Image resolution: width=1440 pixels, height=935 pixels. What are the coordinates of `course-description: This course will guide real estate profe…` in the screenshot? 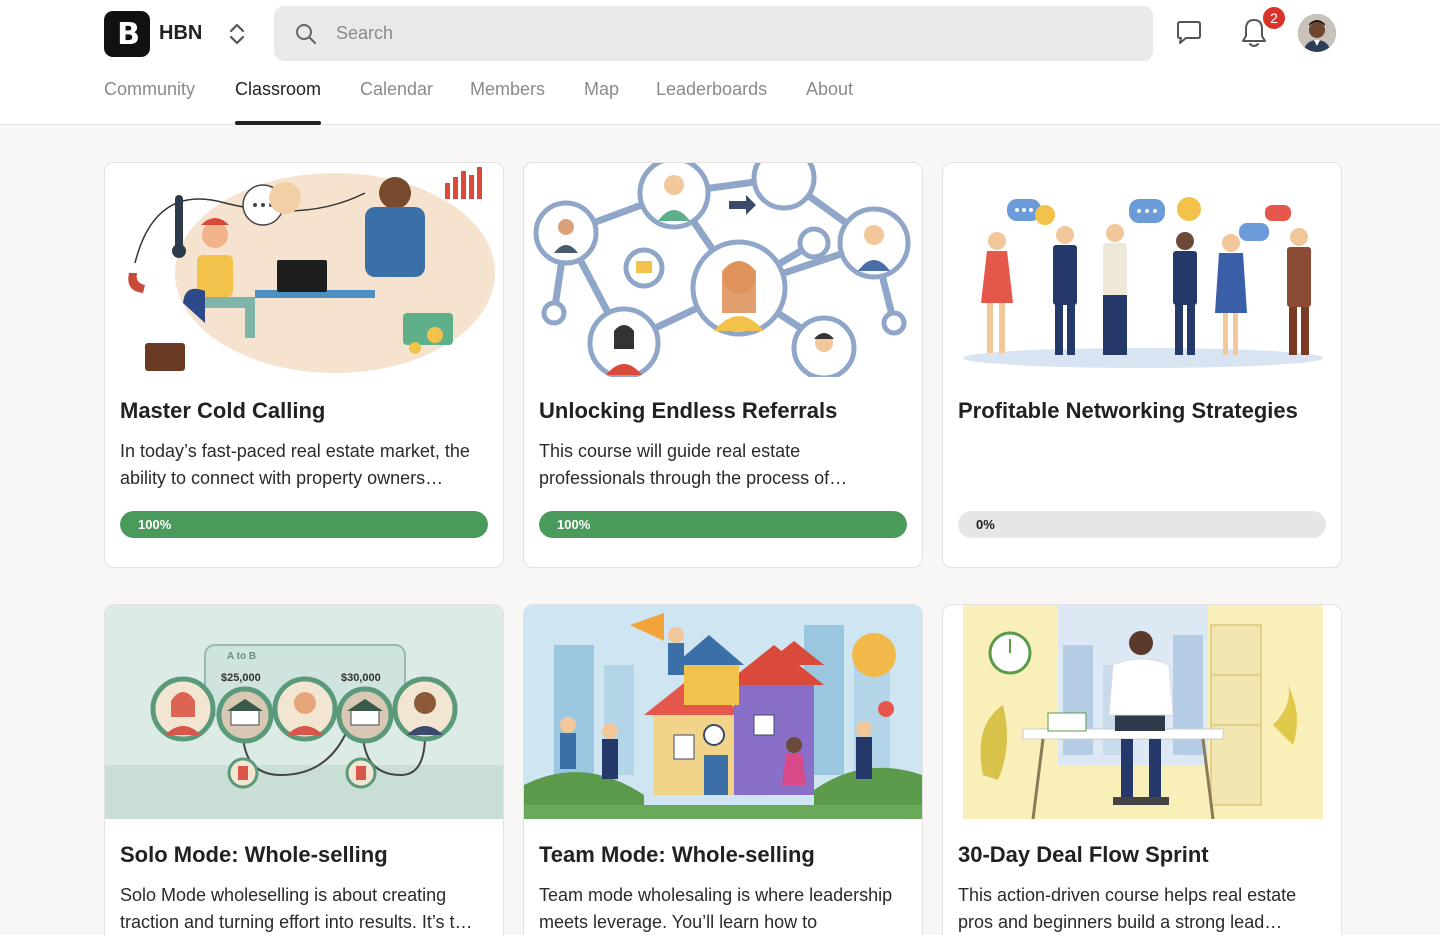 It's located at (693, 464).